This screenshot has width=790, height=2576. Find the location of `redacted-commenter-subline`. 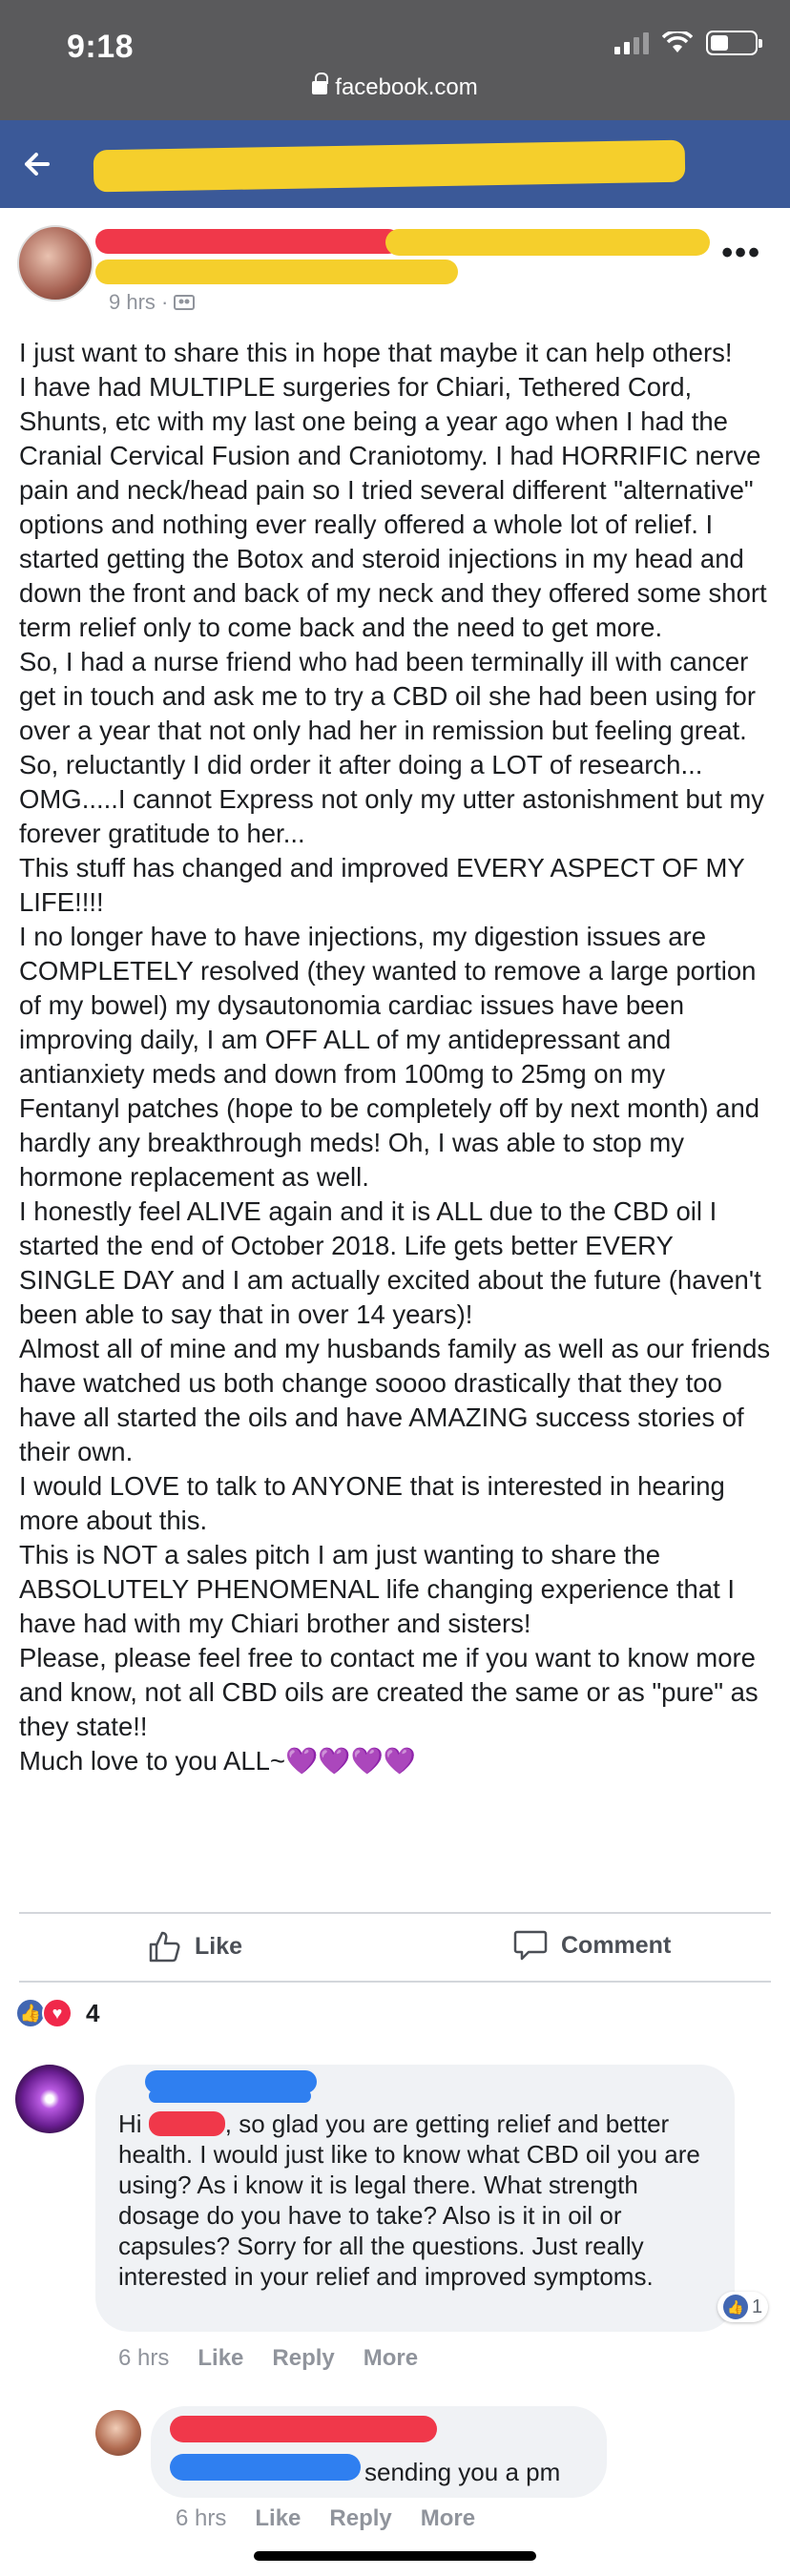

redacted-commenter-subline is located at coordinates (230, 2096).